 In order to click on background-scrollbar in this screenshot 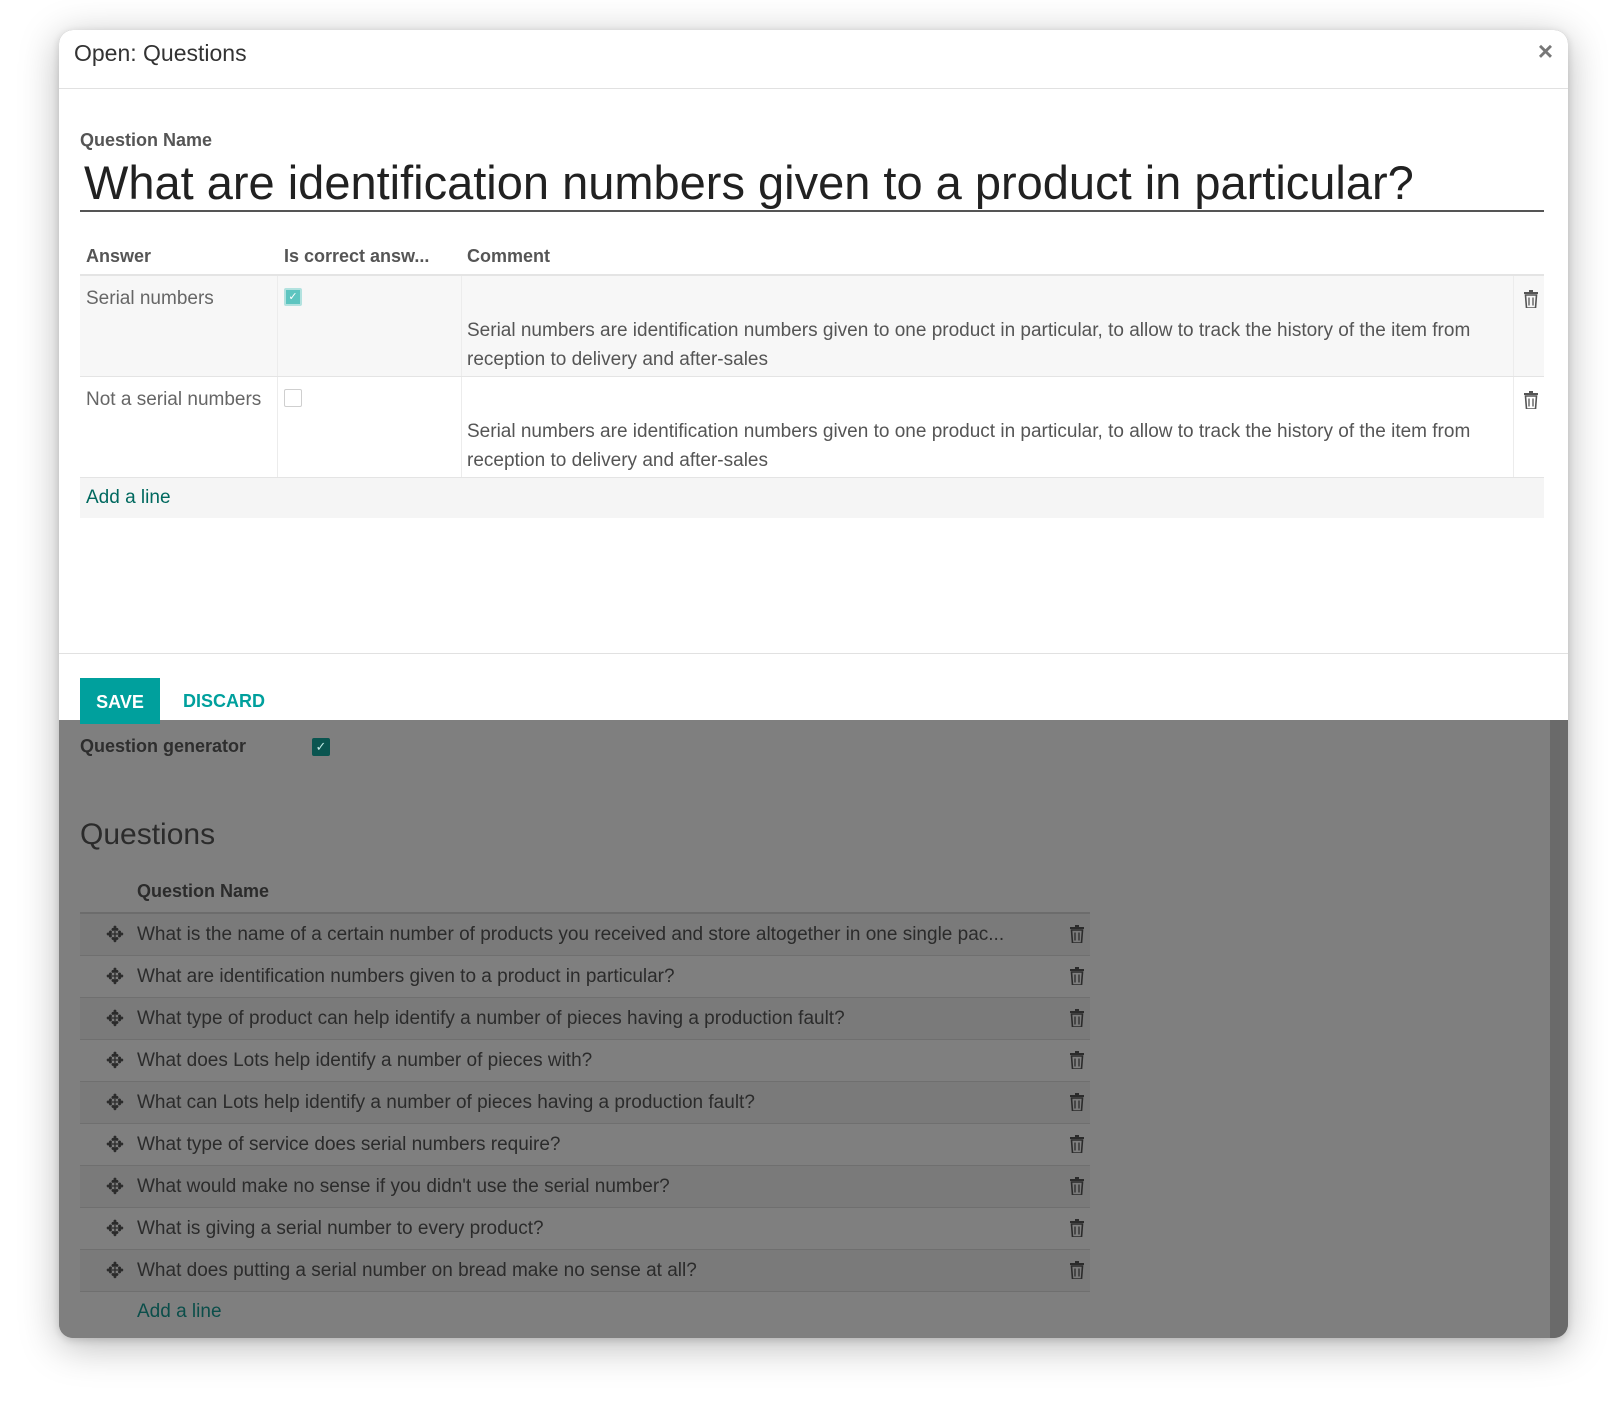, I will do `click(1559, 1029)`.